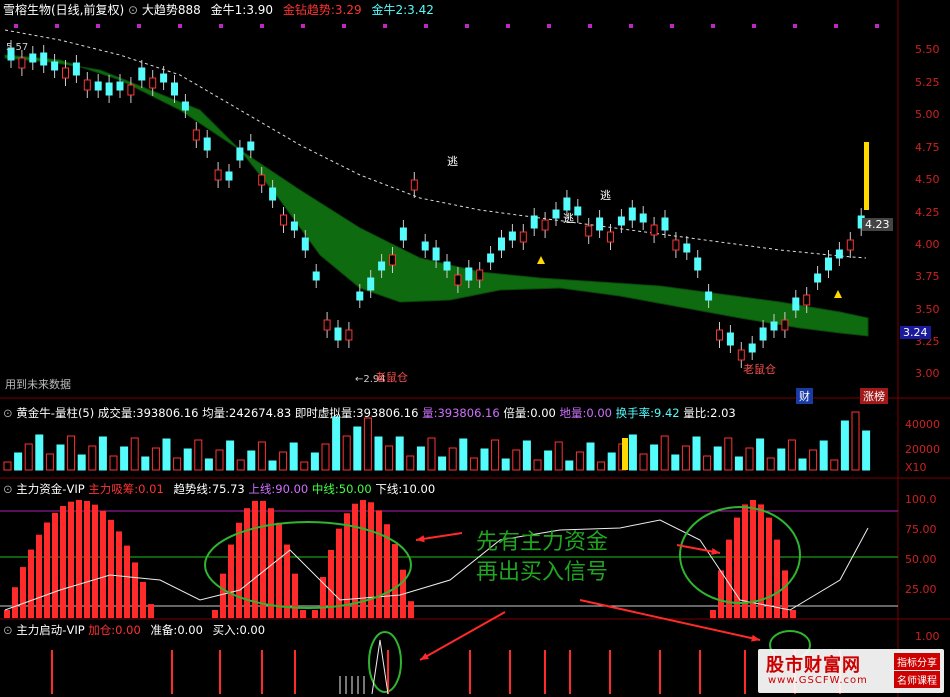 This screenshot has height=697, width=950. I want to click on hs-value: 9.42, so click(667, 413).